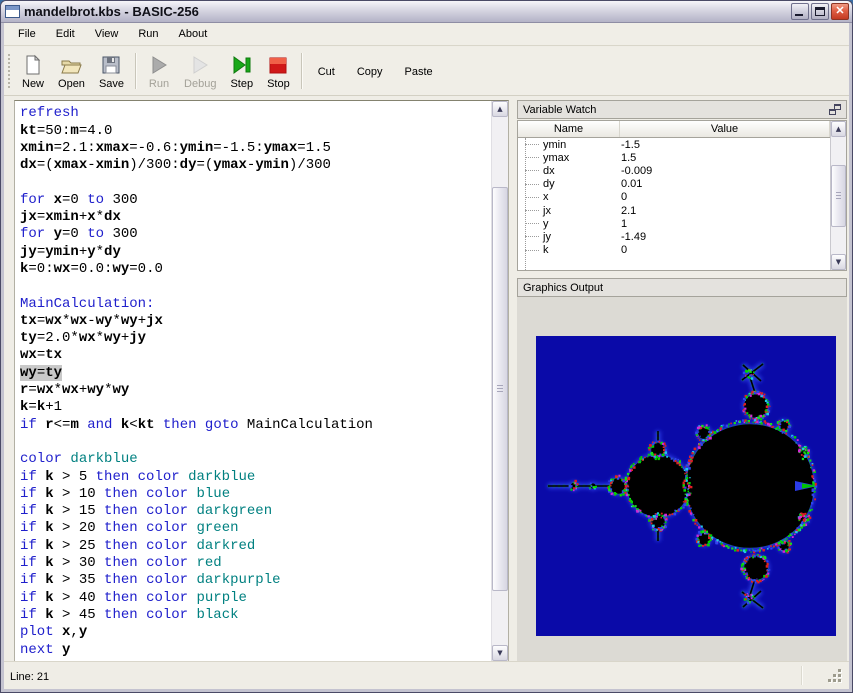 This screenshot has height=693, width=853. What do you see at coordinates (820, 11) in the screenshot?
I see `maximize-button` at bounding box center [820, 11].